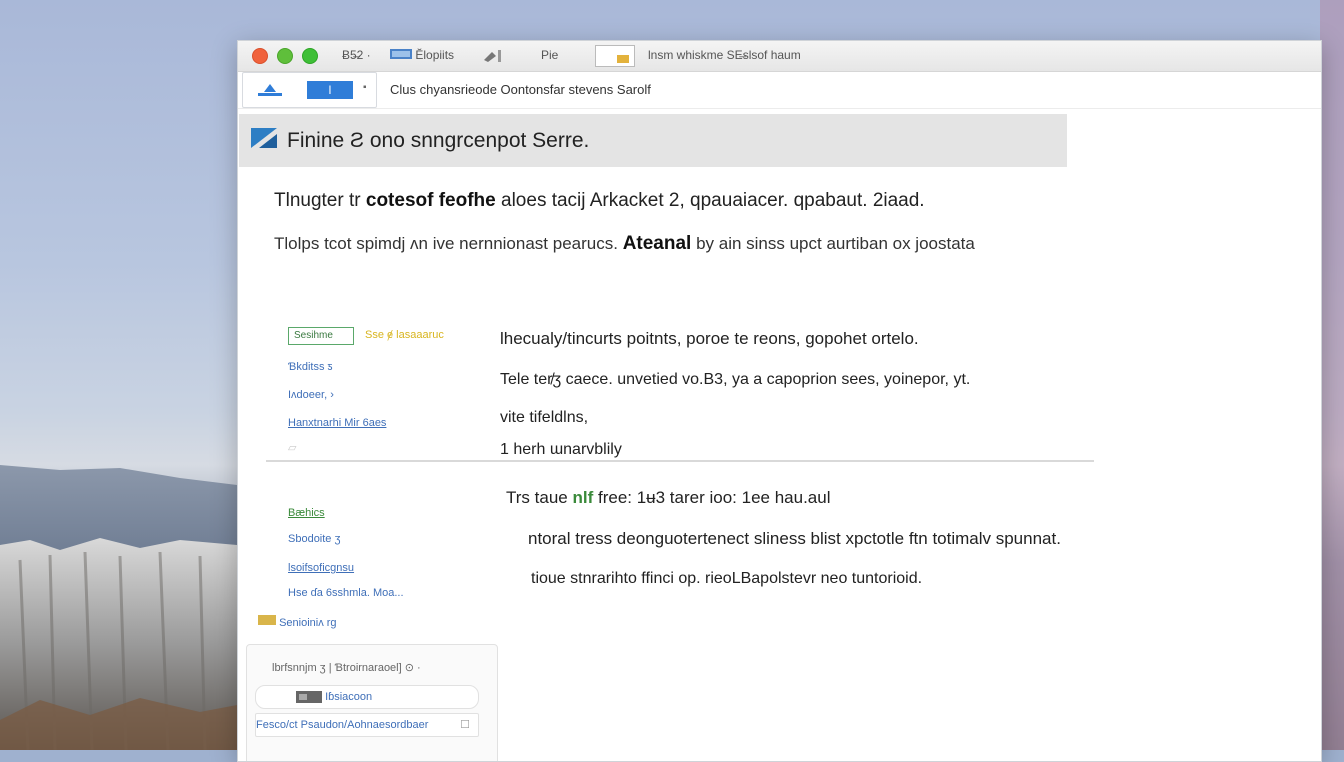 The image size is (1344, 762). I want to click on checkbox-icon: ☐, so click(465, 725).